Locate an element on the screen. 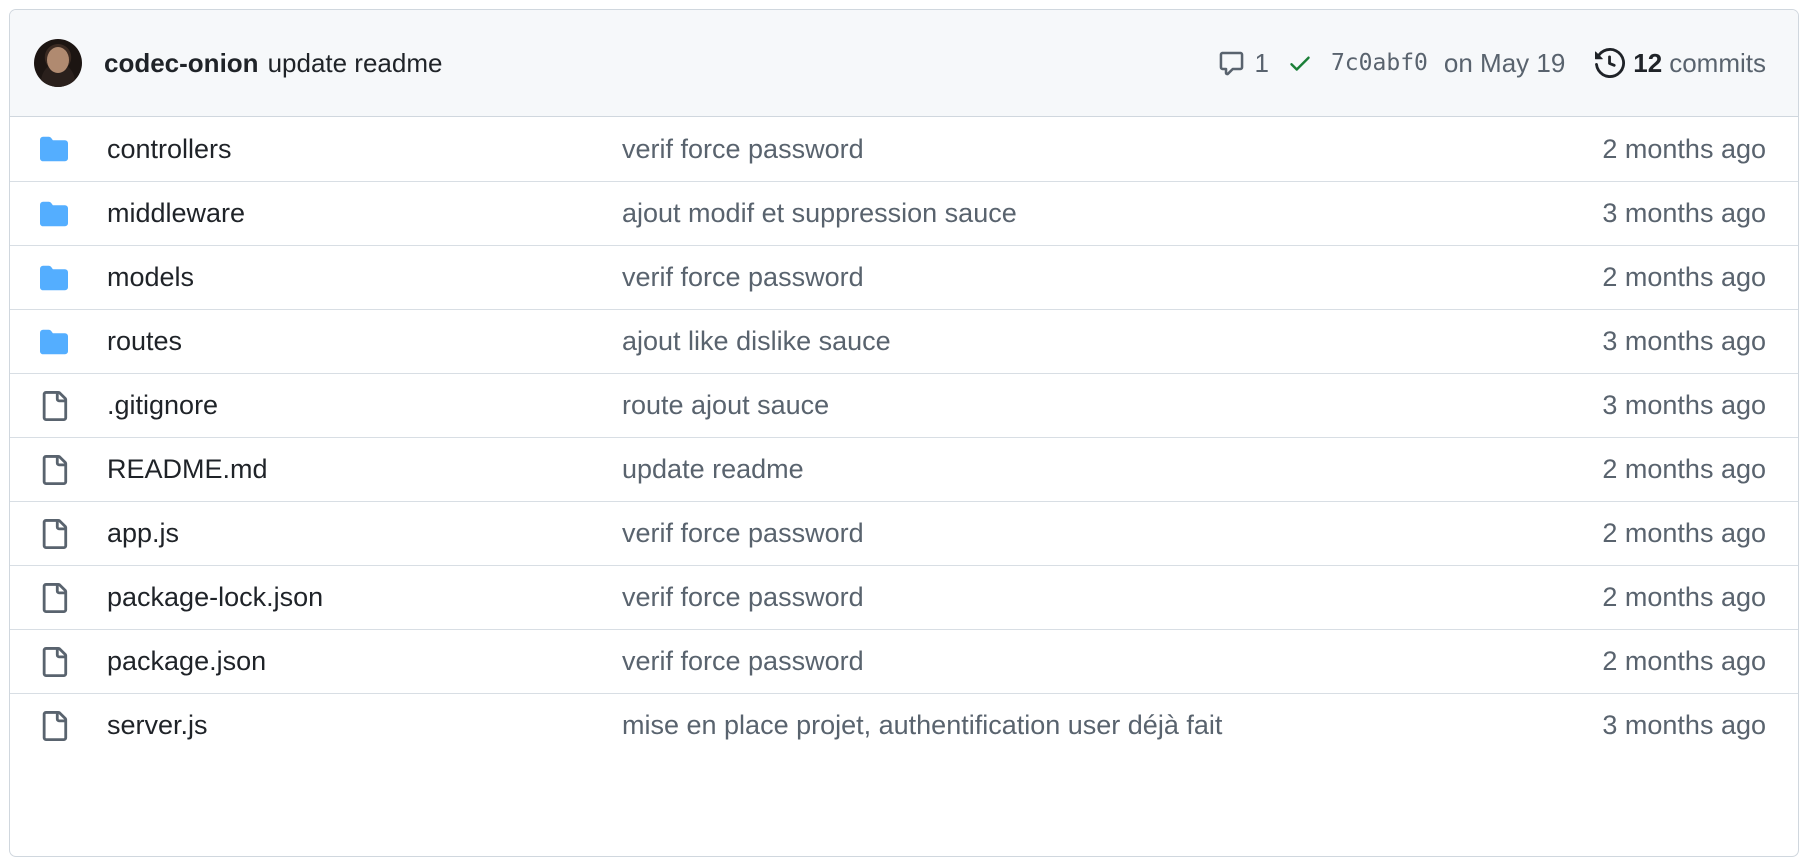 Image resolution: width=1810 pixels, height=866 pixels. file-row: .gitignore route ajout sauce 3 months ago is located at coordinates (904, 405).